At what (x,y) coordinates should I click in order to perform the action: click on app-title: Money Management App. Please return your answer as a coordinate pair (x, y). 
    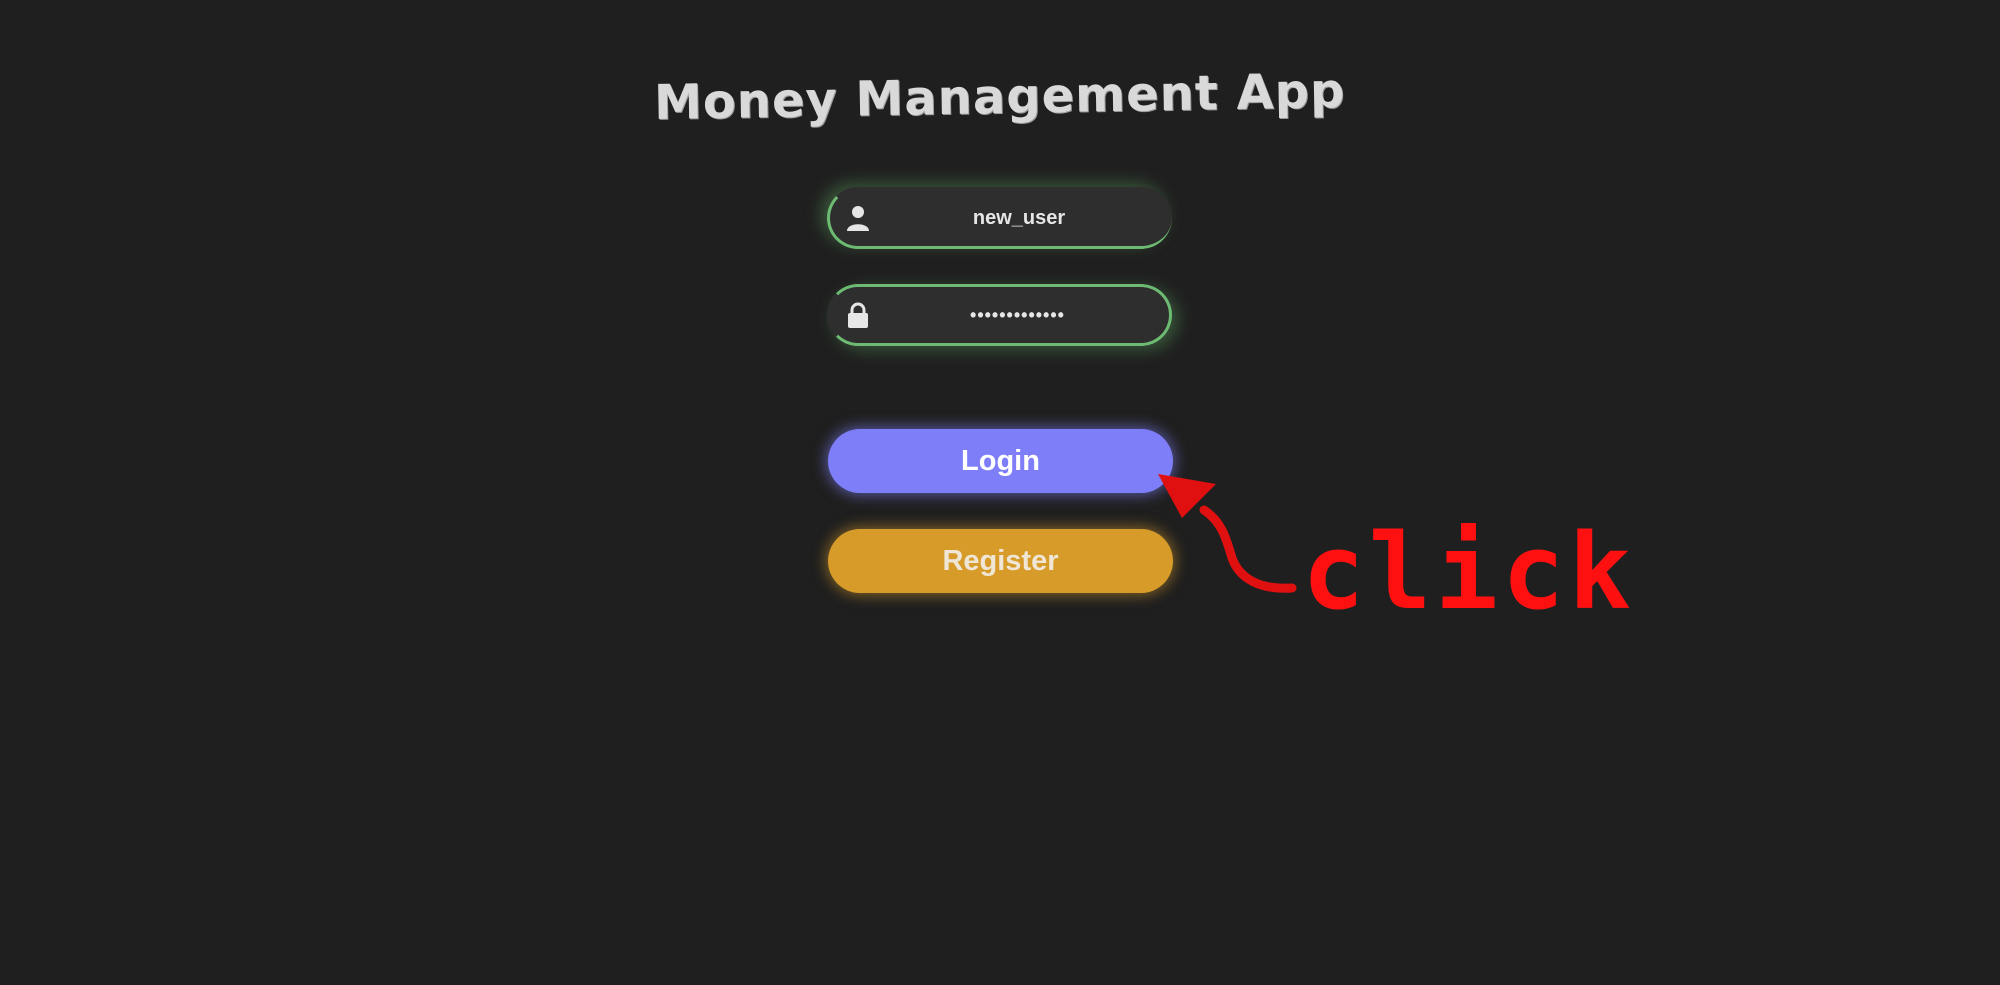
    Looking at the image, I should click on (1000, 97).